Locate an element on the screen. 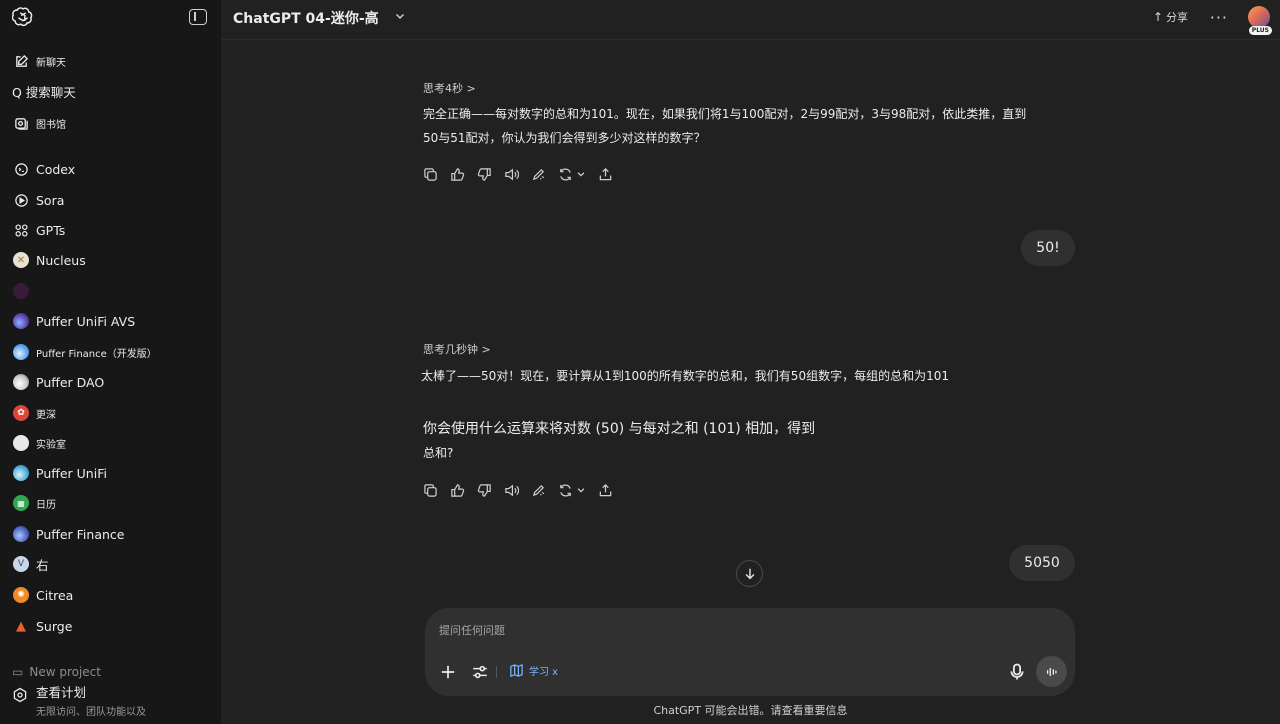 The image size is (1280, 724). sidebar-item-label: Puffer Finance（开发版） is located at coordinates (96, 354).